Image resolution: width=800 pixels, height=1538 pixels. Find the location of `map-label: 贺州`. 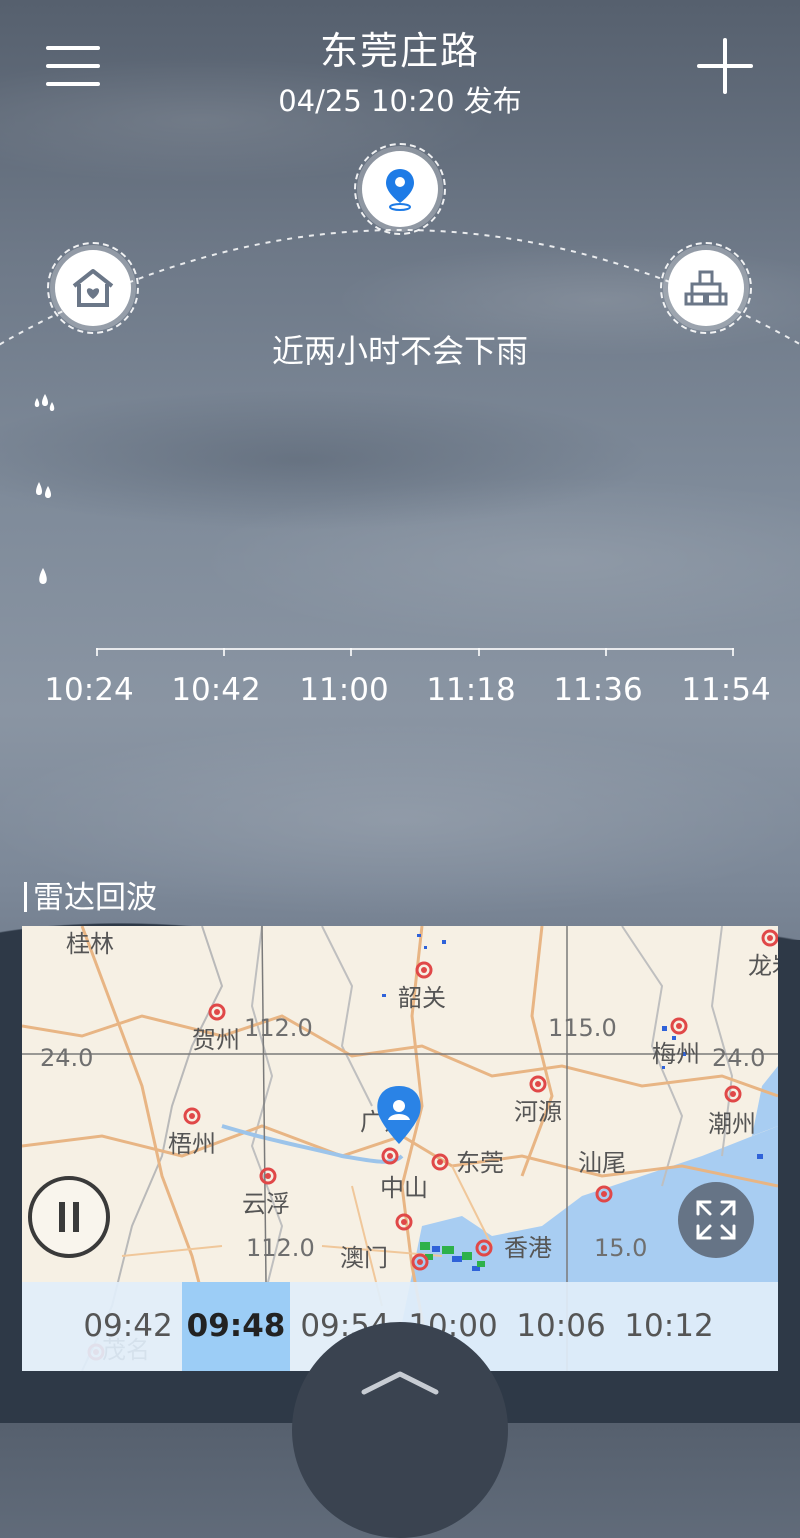

map-label: 贺州 is located at coordinates (216, 1040).